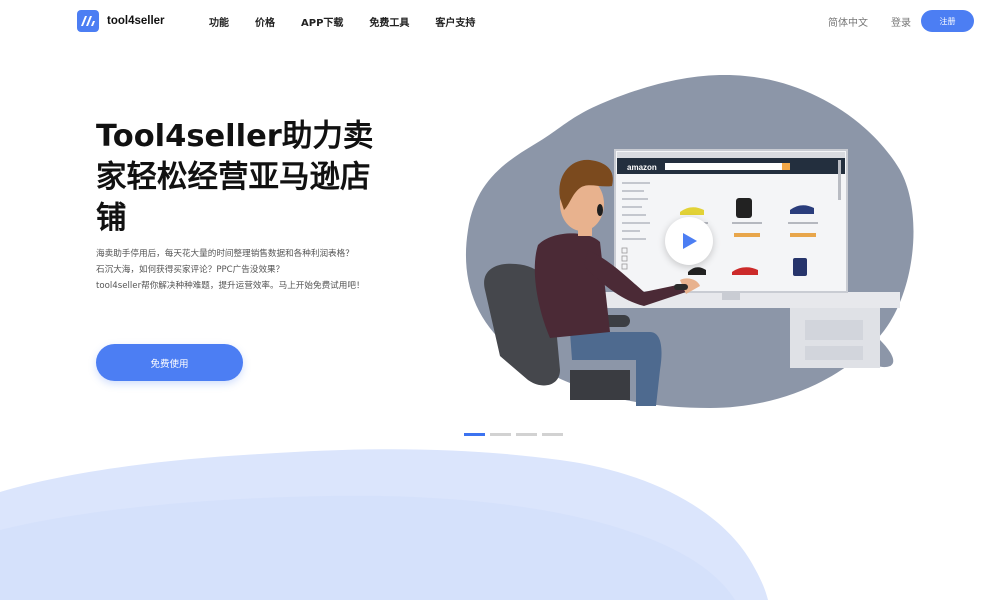 This screenshot has width=1000, height=600. What do you see at coordinates (355, 21) in the screenshot?
I see `main-nav: 功能 价格 APP下载 免费工具 客户支持` at bounding box center [355, 21].